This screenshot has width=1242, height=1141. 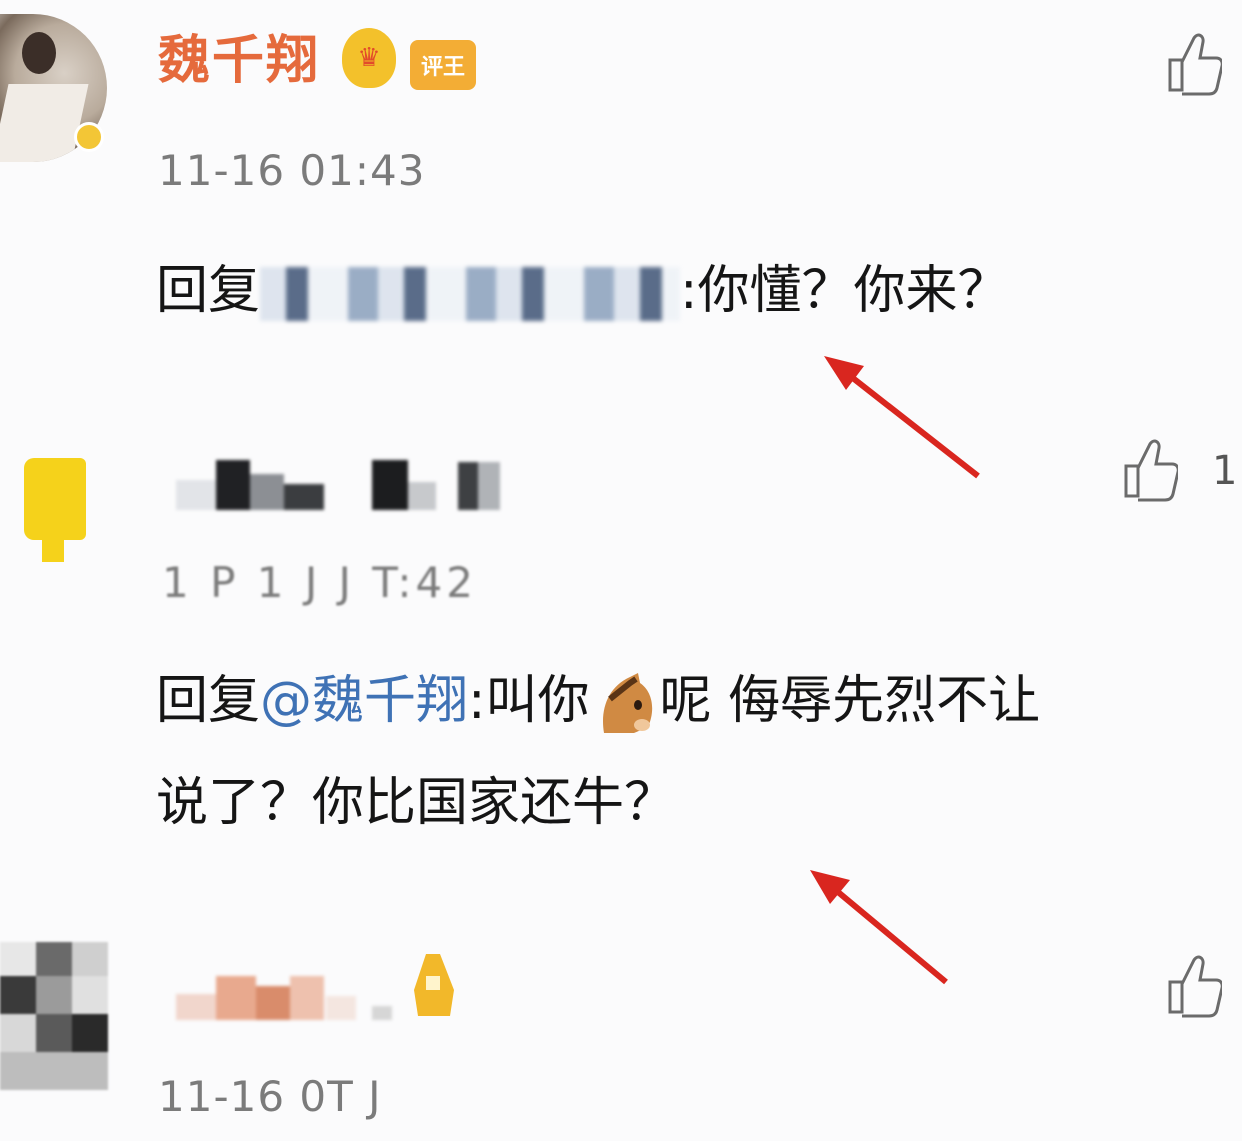 What do you see at coordinates (434, 985) in the screenshot?
I see `badge-icon` at bounding box center [434, 985].